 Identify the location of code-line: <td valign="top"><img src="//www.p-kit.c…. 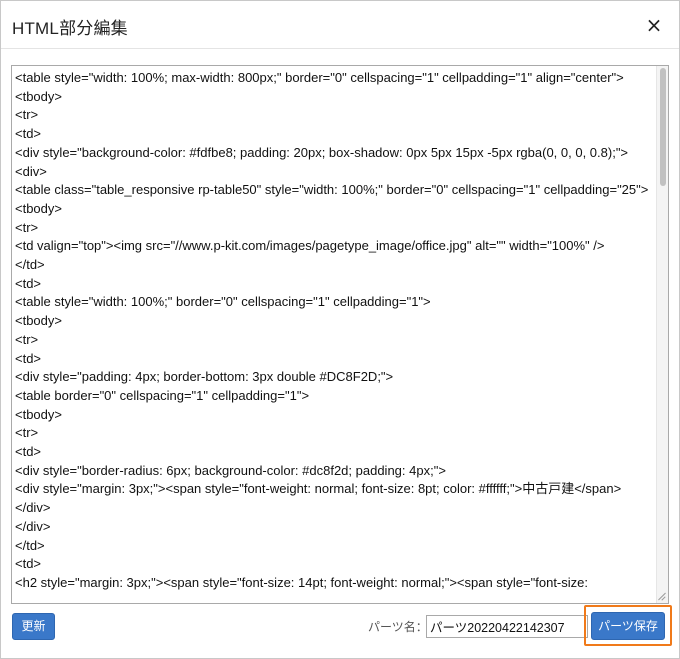
(310, 246).